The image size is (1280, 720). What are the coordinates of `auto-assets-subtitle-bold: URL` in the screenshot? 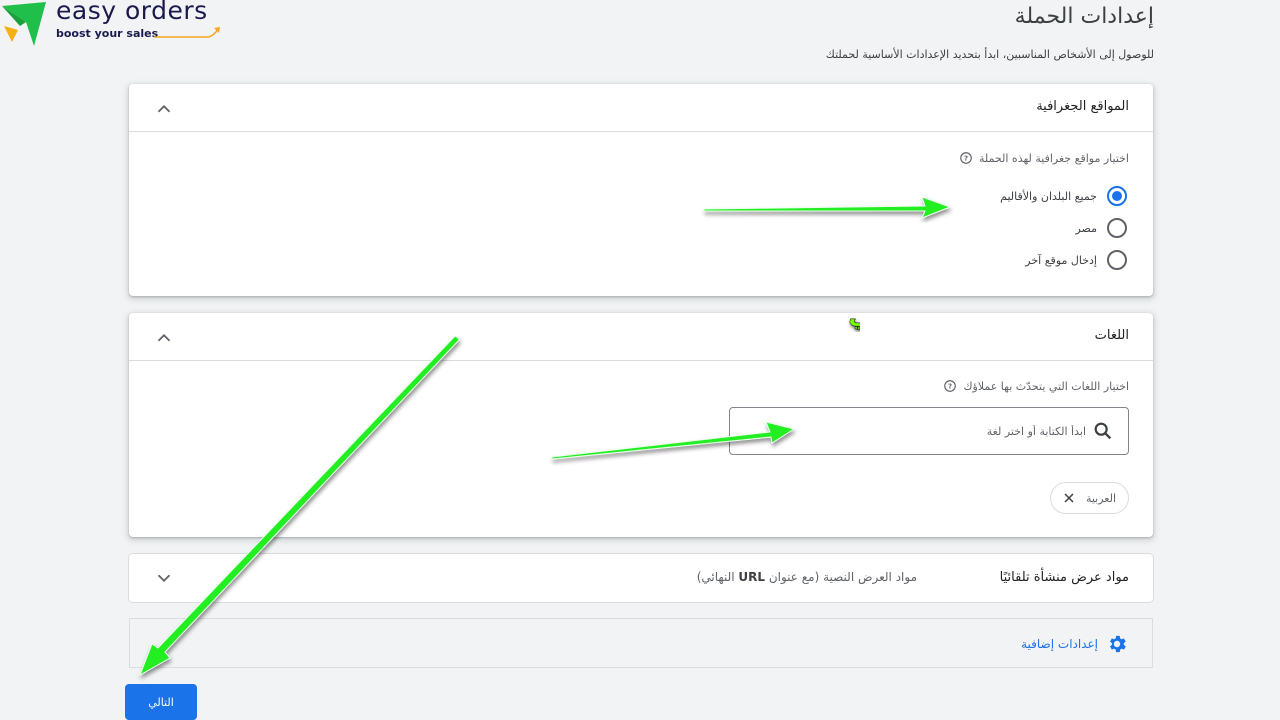 It's located at (752, 577).